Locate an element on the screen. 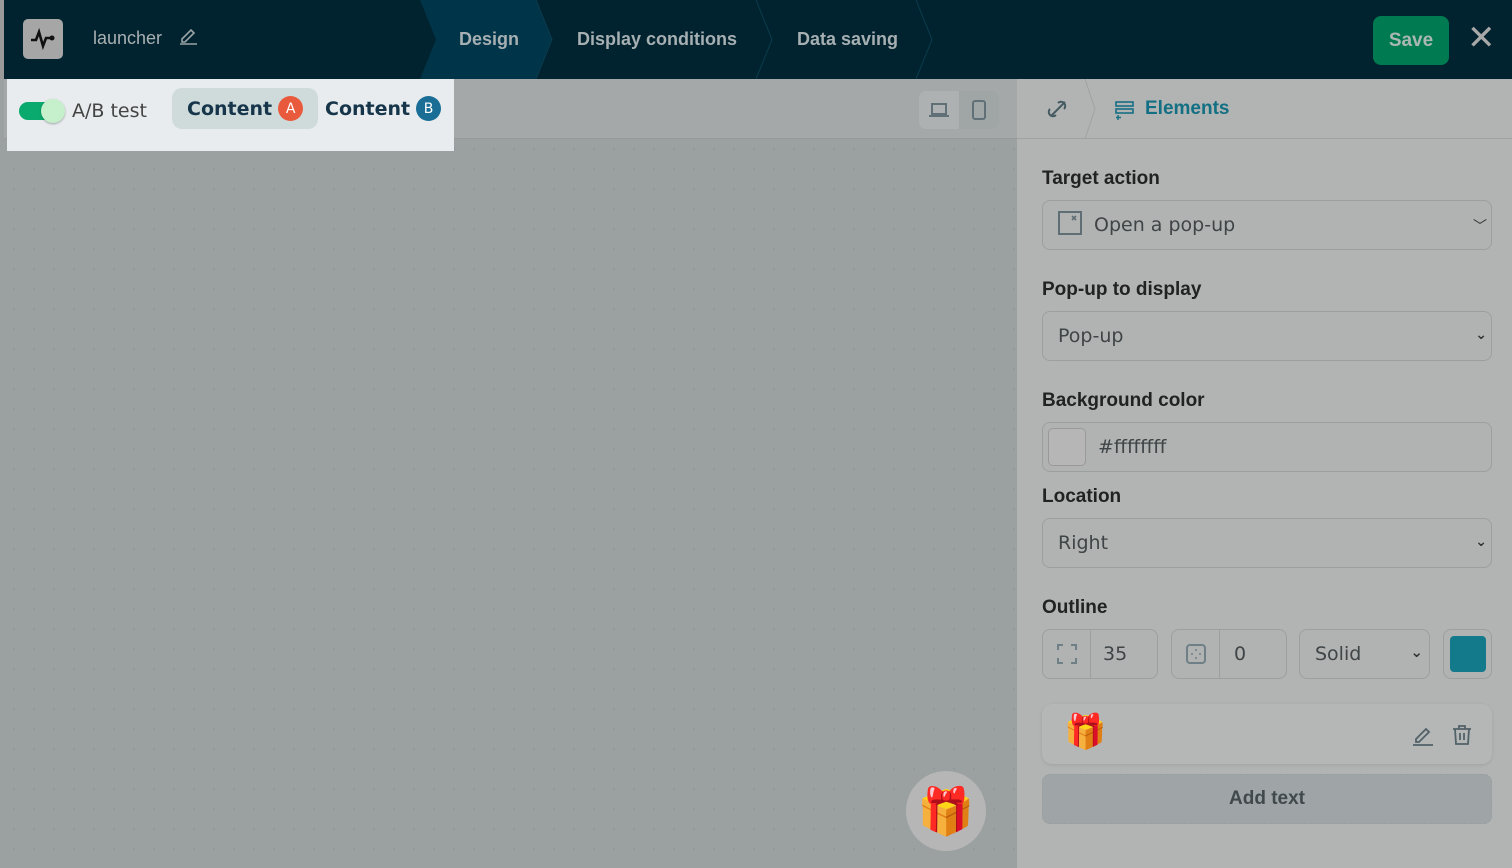  edit-title-icon is located at coordinates (188, 37).